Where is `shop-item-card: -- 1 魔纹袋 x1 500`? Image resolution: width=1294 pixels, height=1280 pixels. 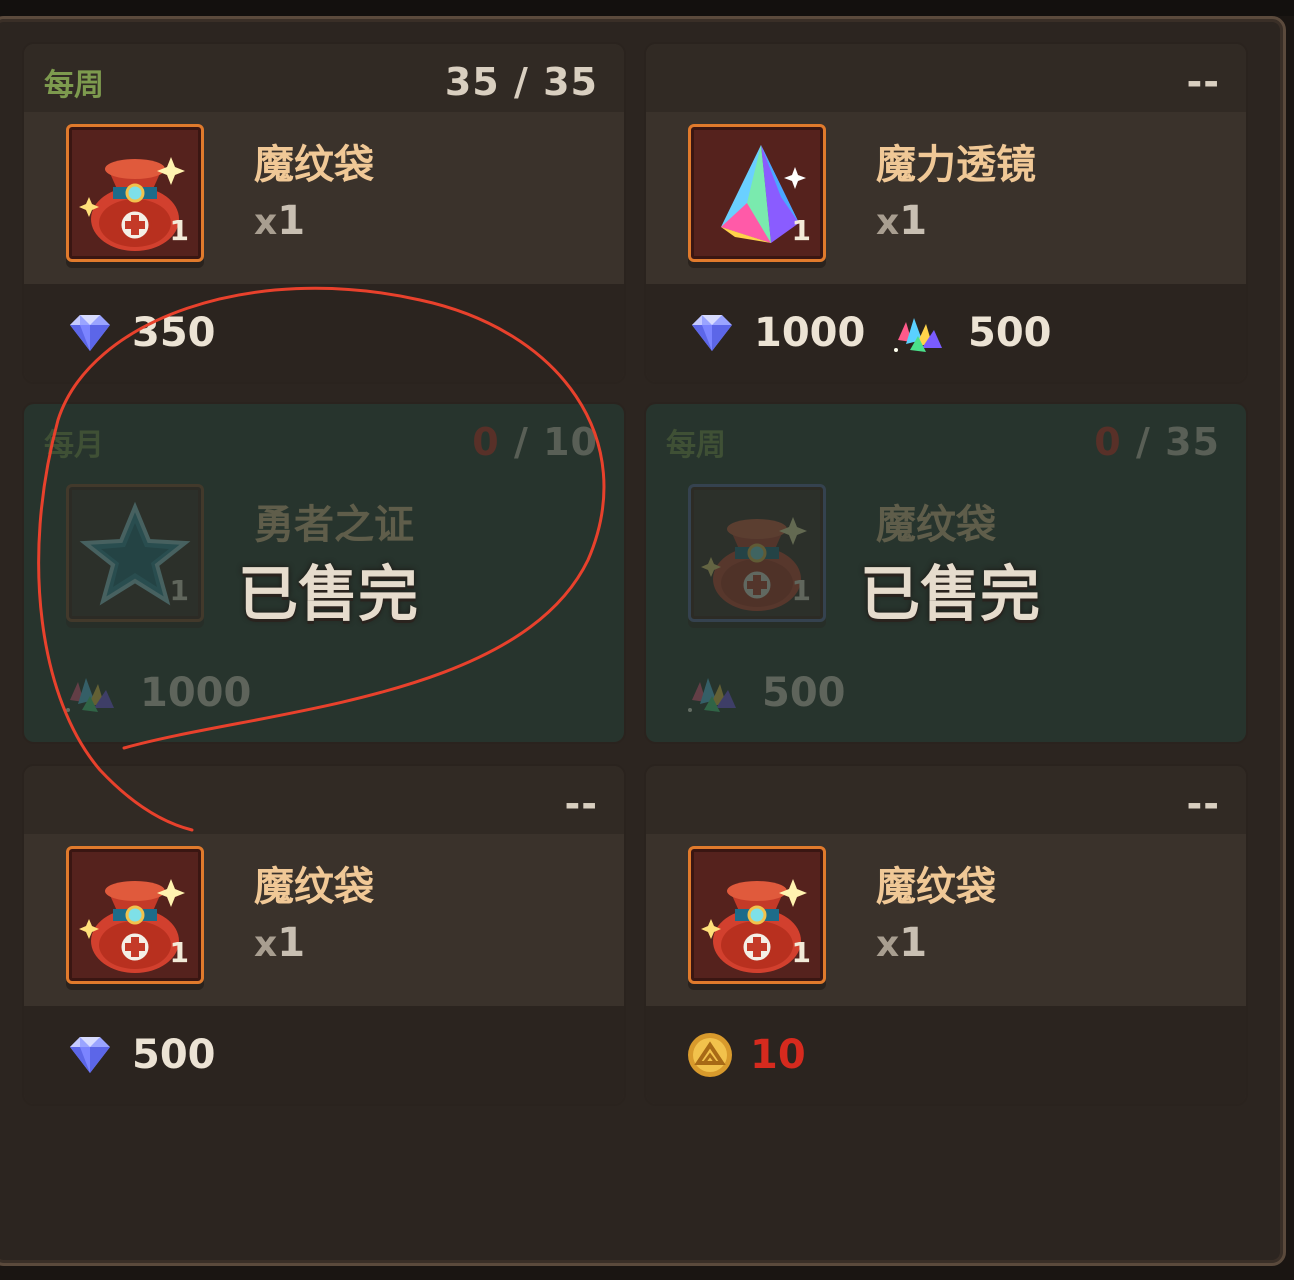
shop-item-card: -- 1 魔纹袋 x1 500 is located at coordinates (324, 935).